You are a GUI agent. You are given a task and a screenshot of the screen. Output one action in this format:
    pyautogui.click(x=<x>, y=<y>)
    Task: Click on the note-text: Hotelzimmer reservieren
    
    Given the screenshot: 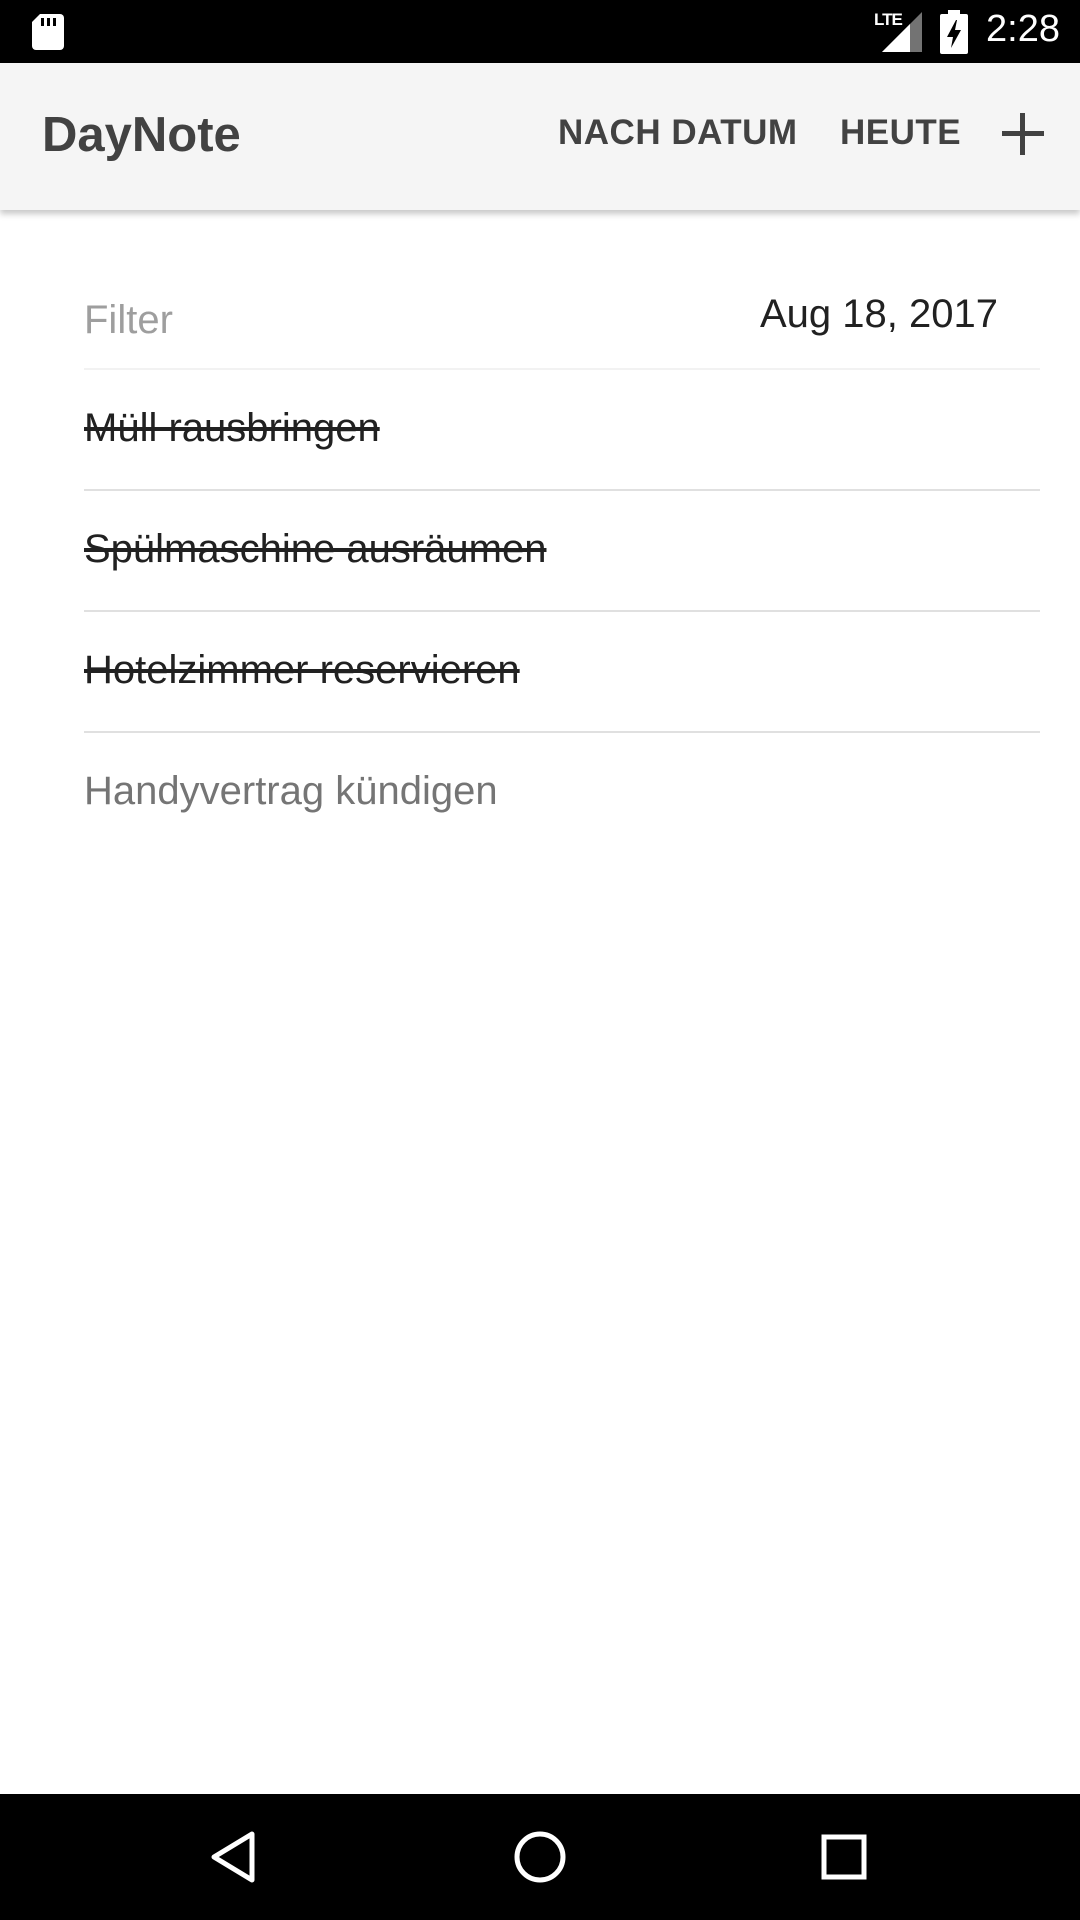 What is the action you would take?
    pyautogui.click(x=302, y=670)
    